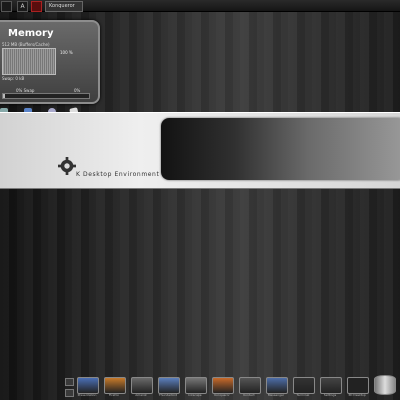 The image size is (400, 400). Describe the element at coordinates (118, 174) in the screenshot. I see `kde-banner-text: K Desktop Environment` at that location.